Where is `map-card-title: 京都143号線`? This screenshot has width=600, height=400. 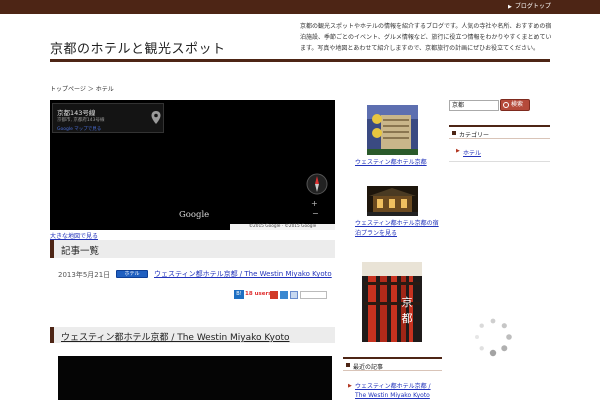 map-card-title: 京都143号線 is located at coordinates (76, 113).